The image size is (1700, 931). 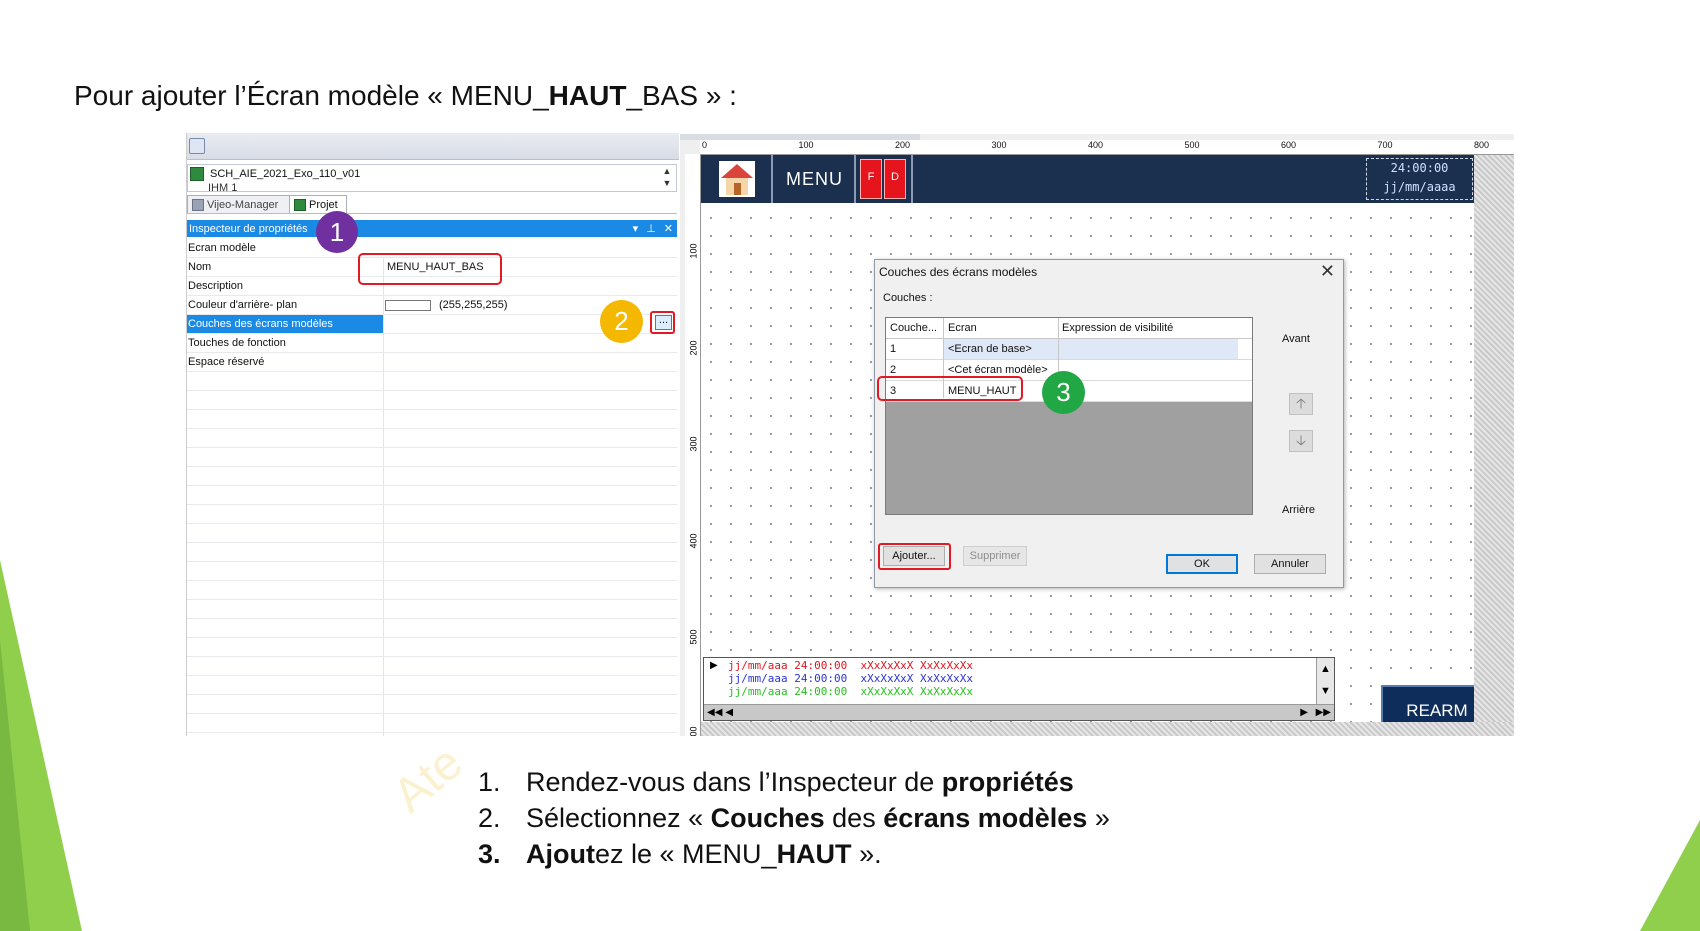 I want to click on list-header: Couche... Ecran Expression de visibilité, so click(x=1069, y=328).